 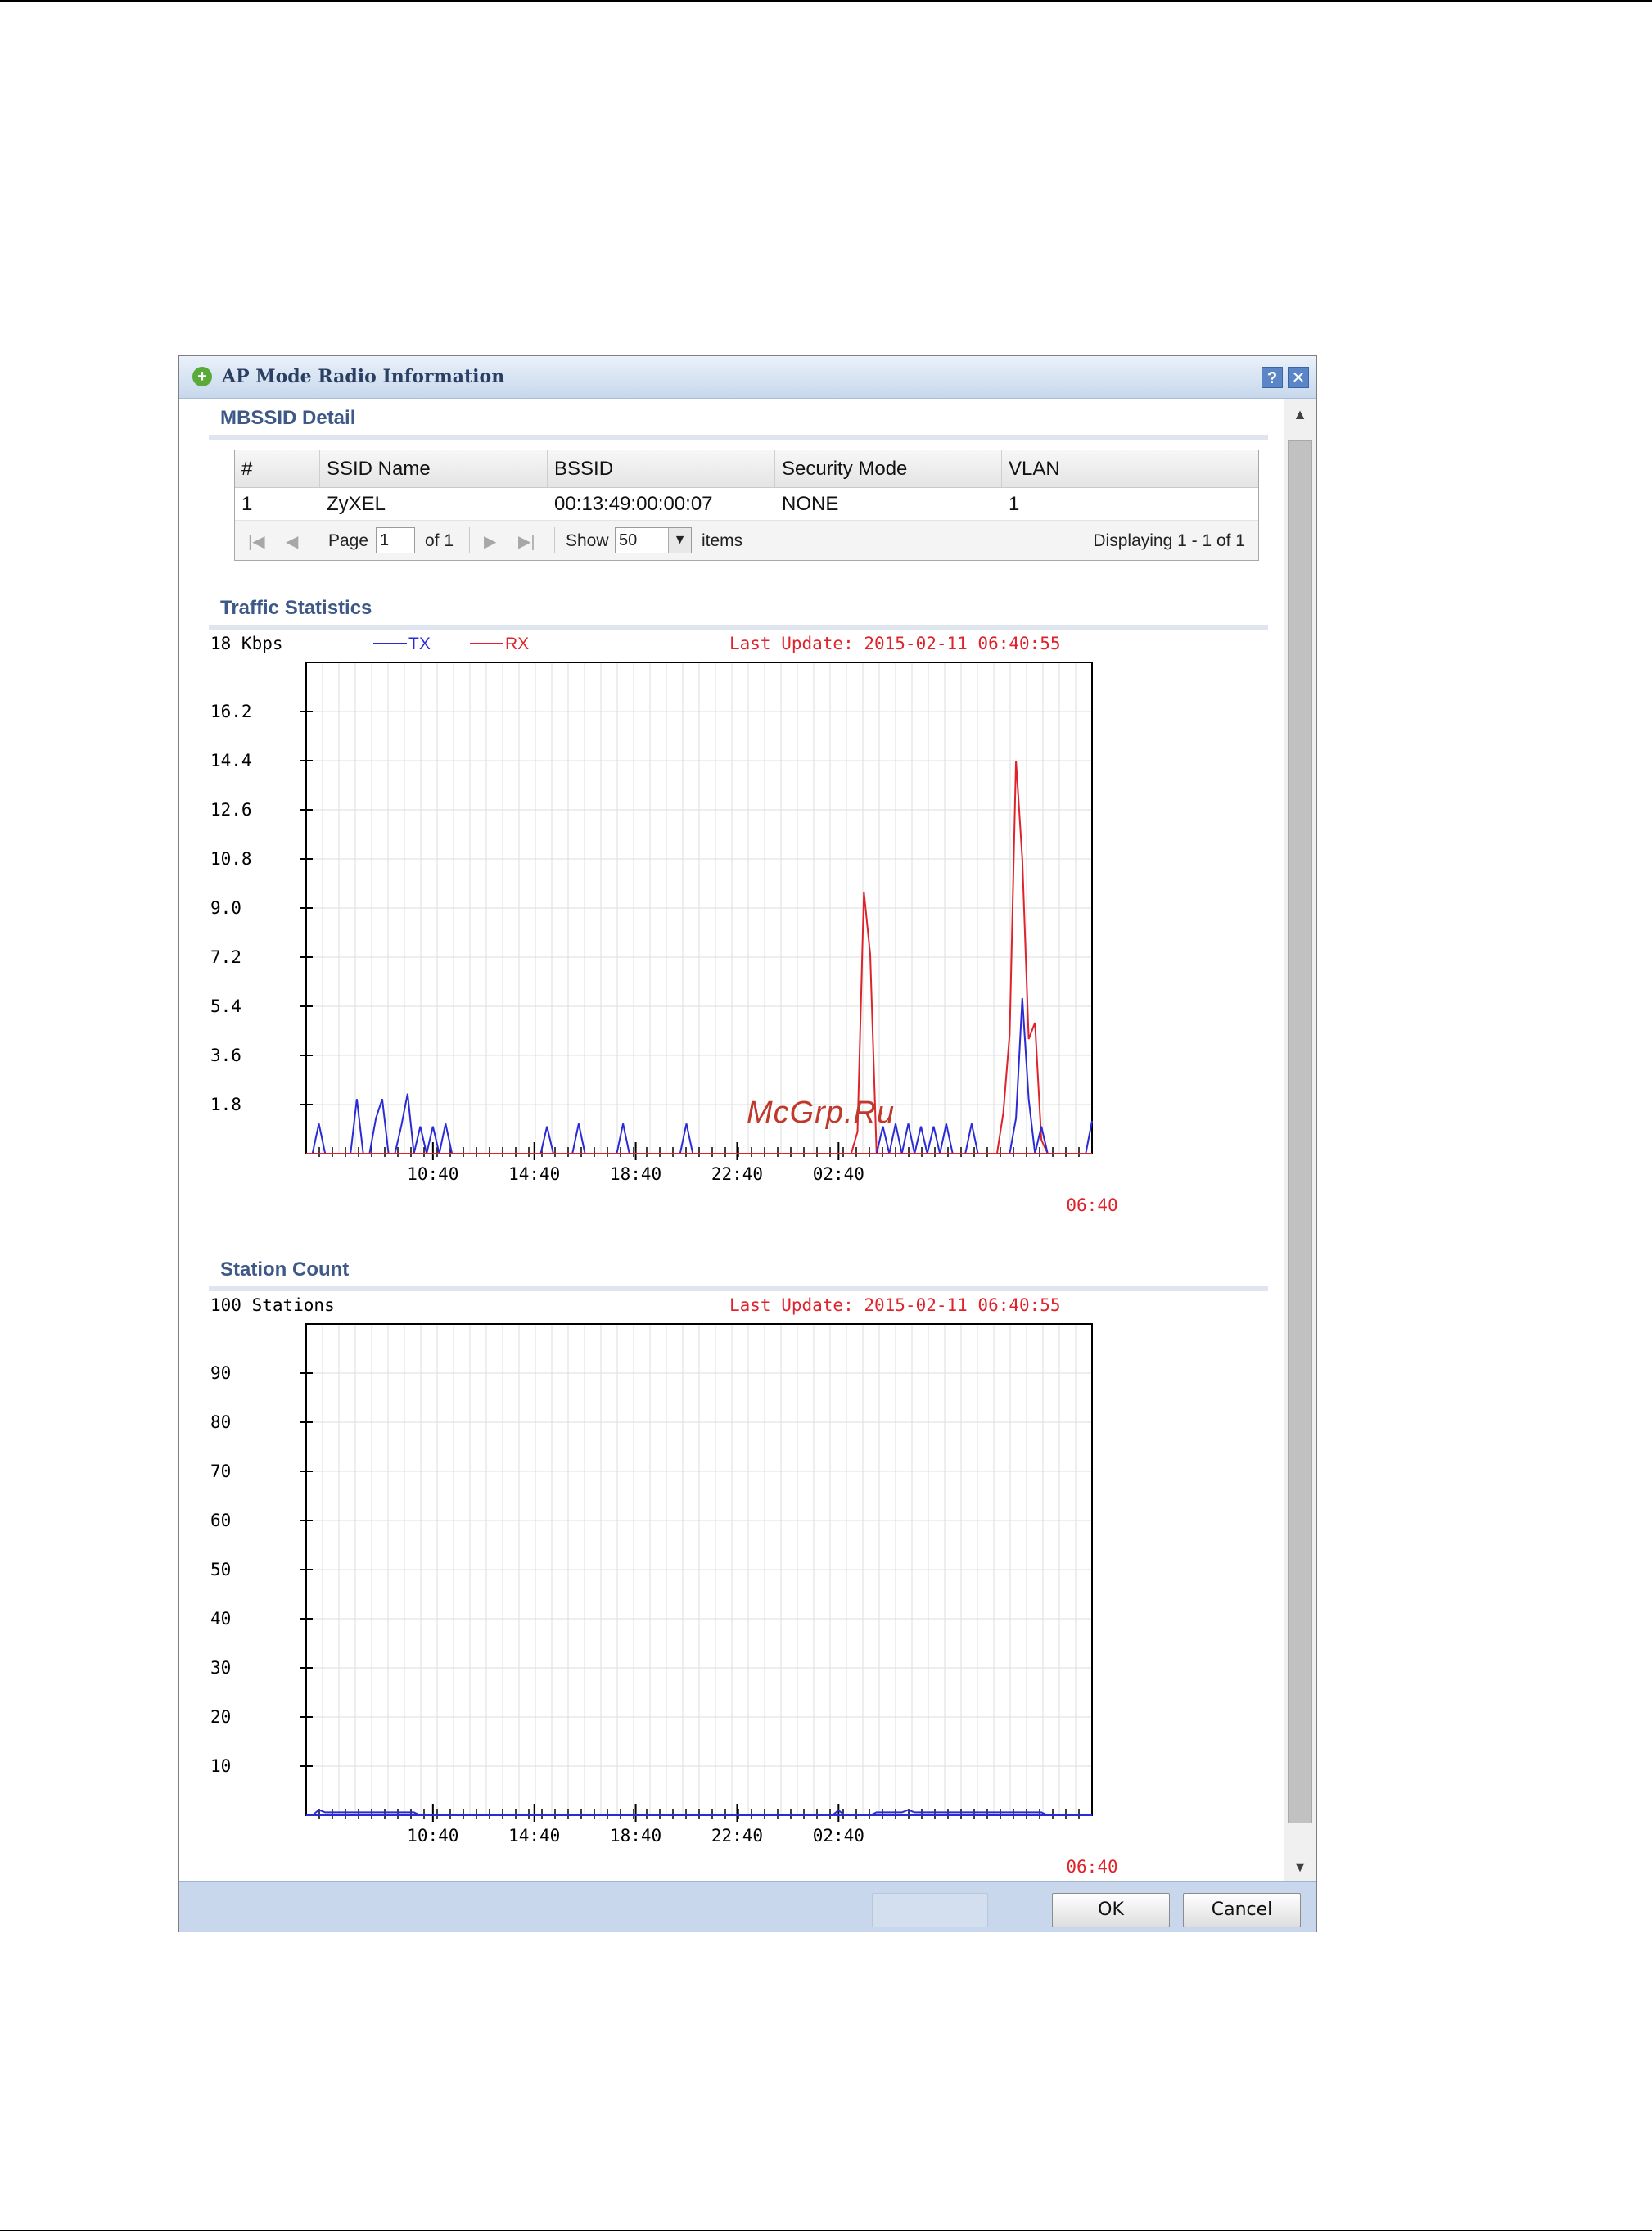 I want to click on page-of-label: of 1, so click(x=439, y=540).